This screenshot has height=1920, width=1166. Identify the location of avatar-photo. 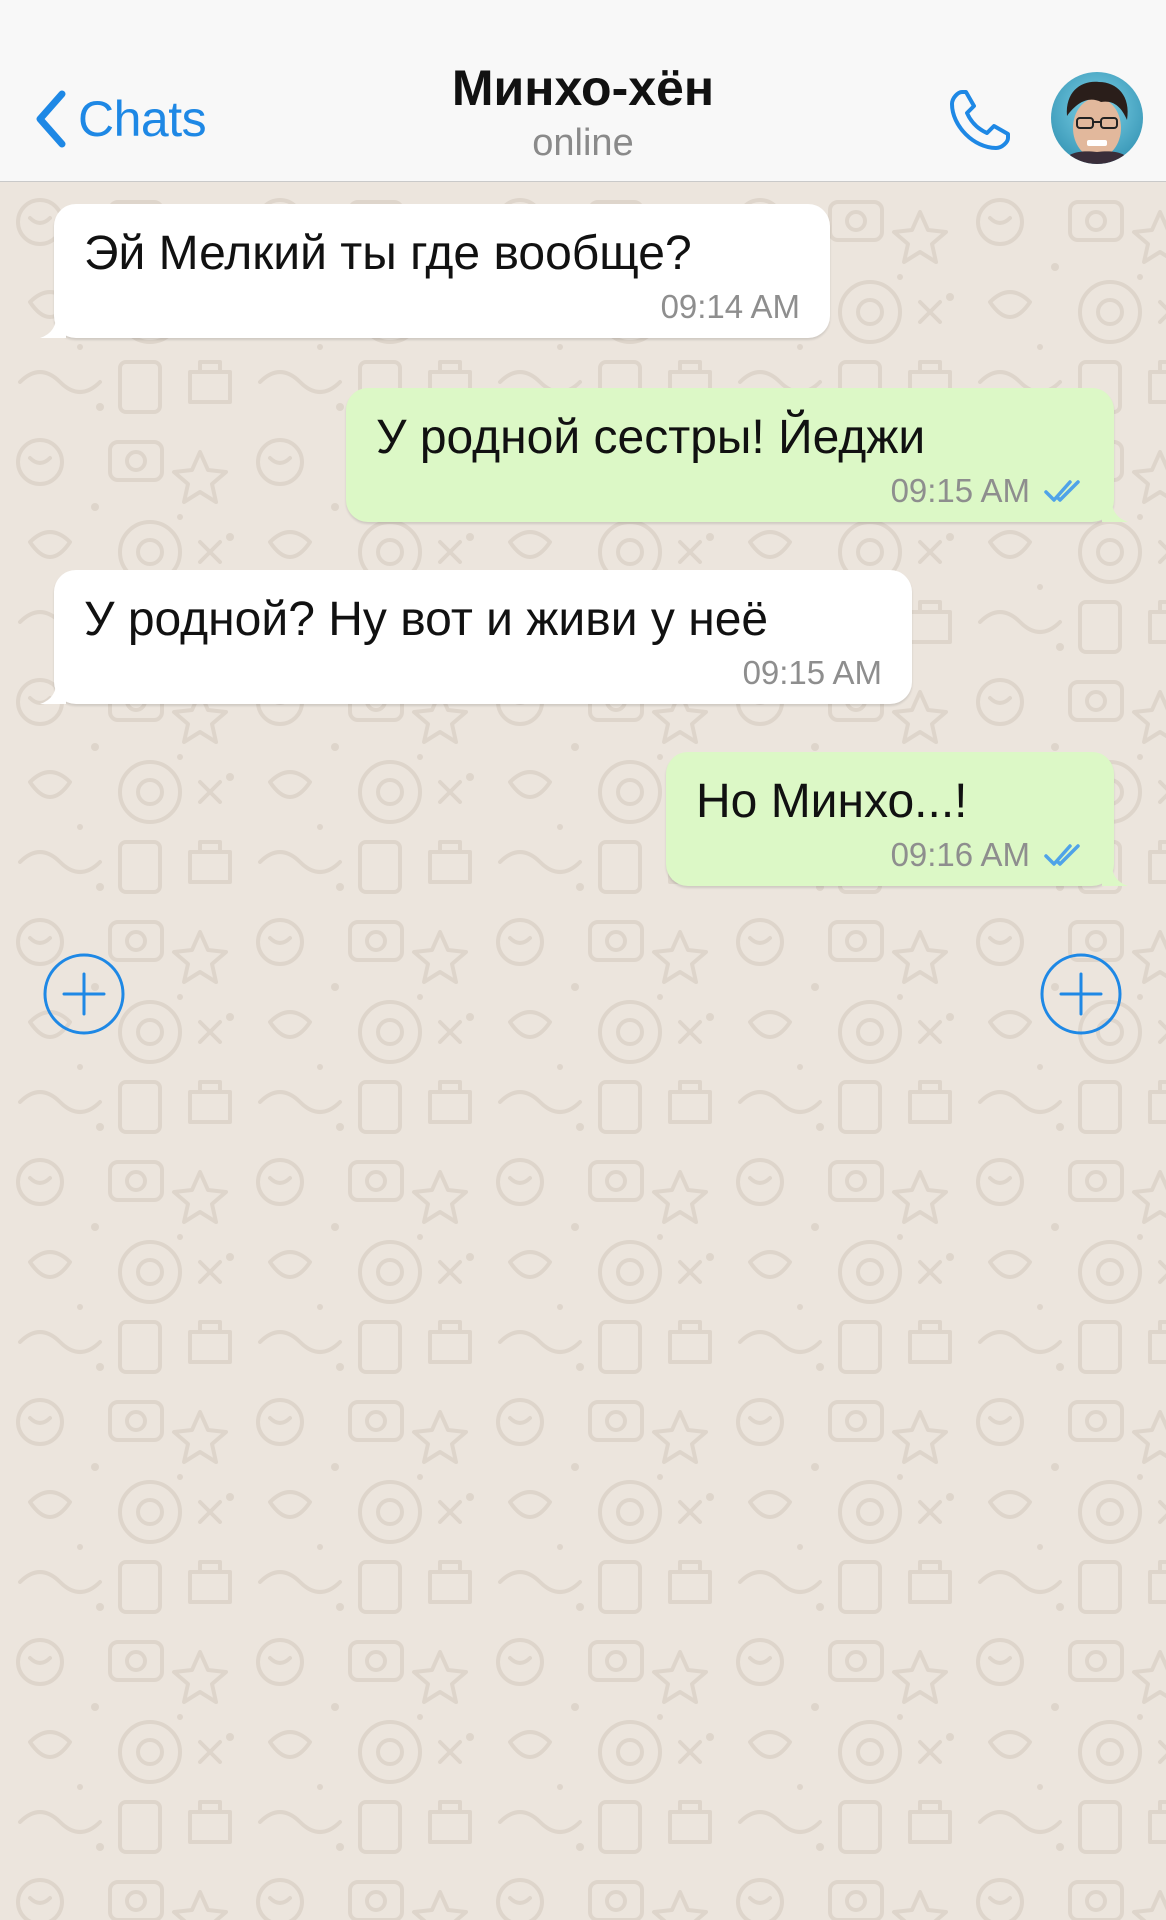
(1097, 118).